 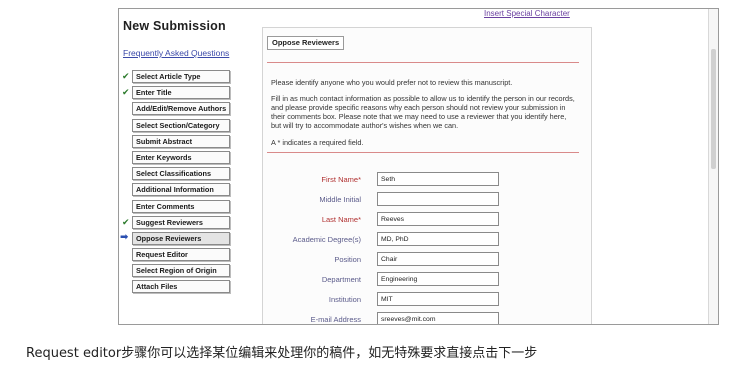 I want to click on step-button: Select Section/Category, so click(x=181, y=125).